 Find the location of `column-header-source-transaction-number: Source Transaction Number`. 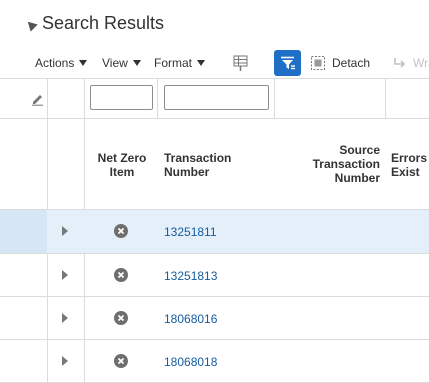

column-header-source-transaction-number: Source Transaction Number is located at coordinates (338, 164).